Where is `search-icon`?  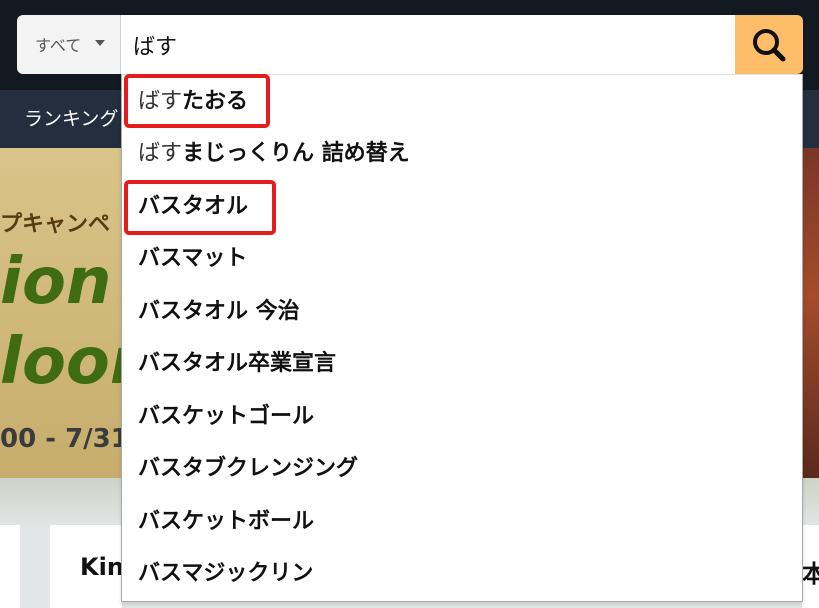
search-icon is located at coordinates (769, 45).